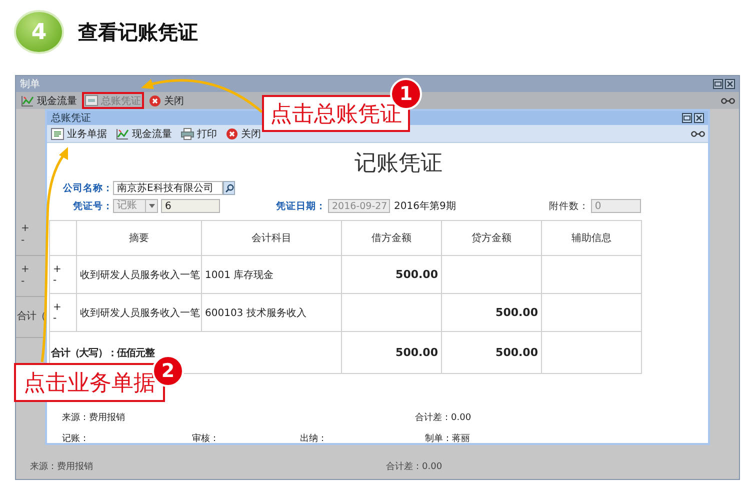 Image resolution: width=756 pixels, height=487 pixels. Describe the element at coordinates (138, 32) in the screenshot. I see `step-title: 查看记账凭证` at that location.